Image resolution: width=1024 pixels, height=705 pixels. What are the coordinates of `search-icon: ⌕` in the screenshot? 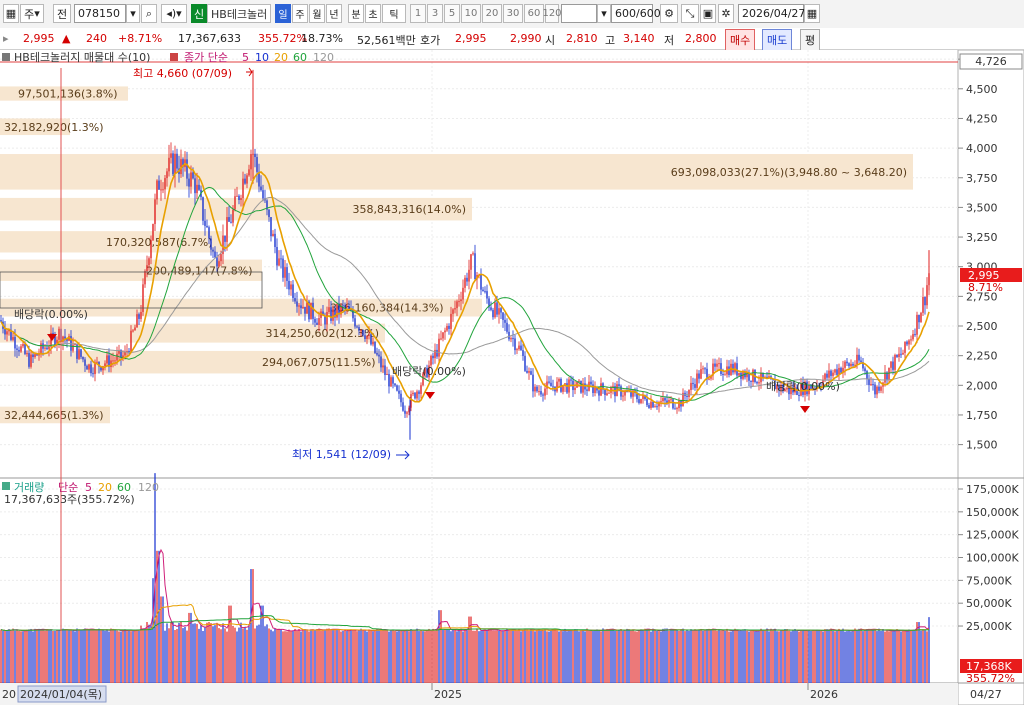 It's located at (149, 13).